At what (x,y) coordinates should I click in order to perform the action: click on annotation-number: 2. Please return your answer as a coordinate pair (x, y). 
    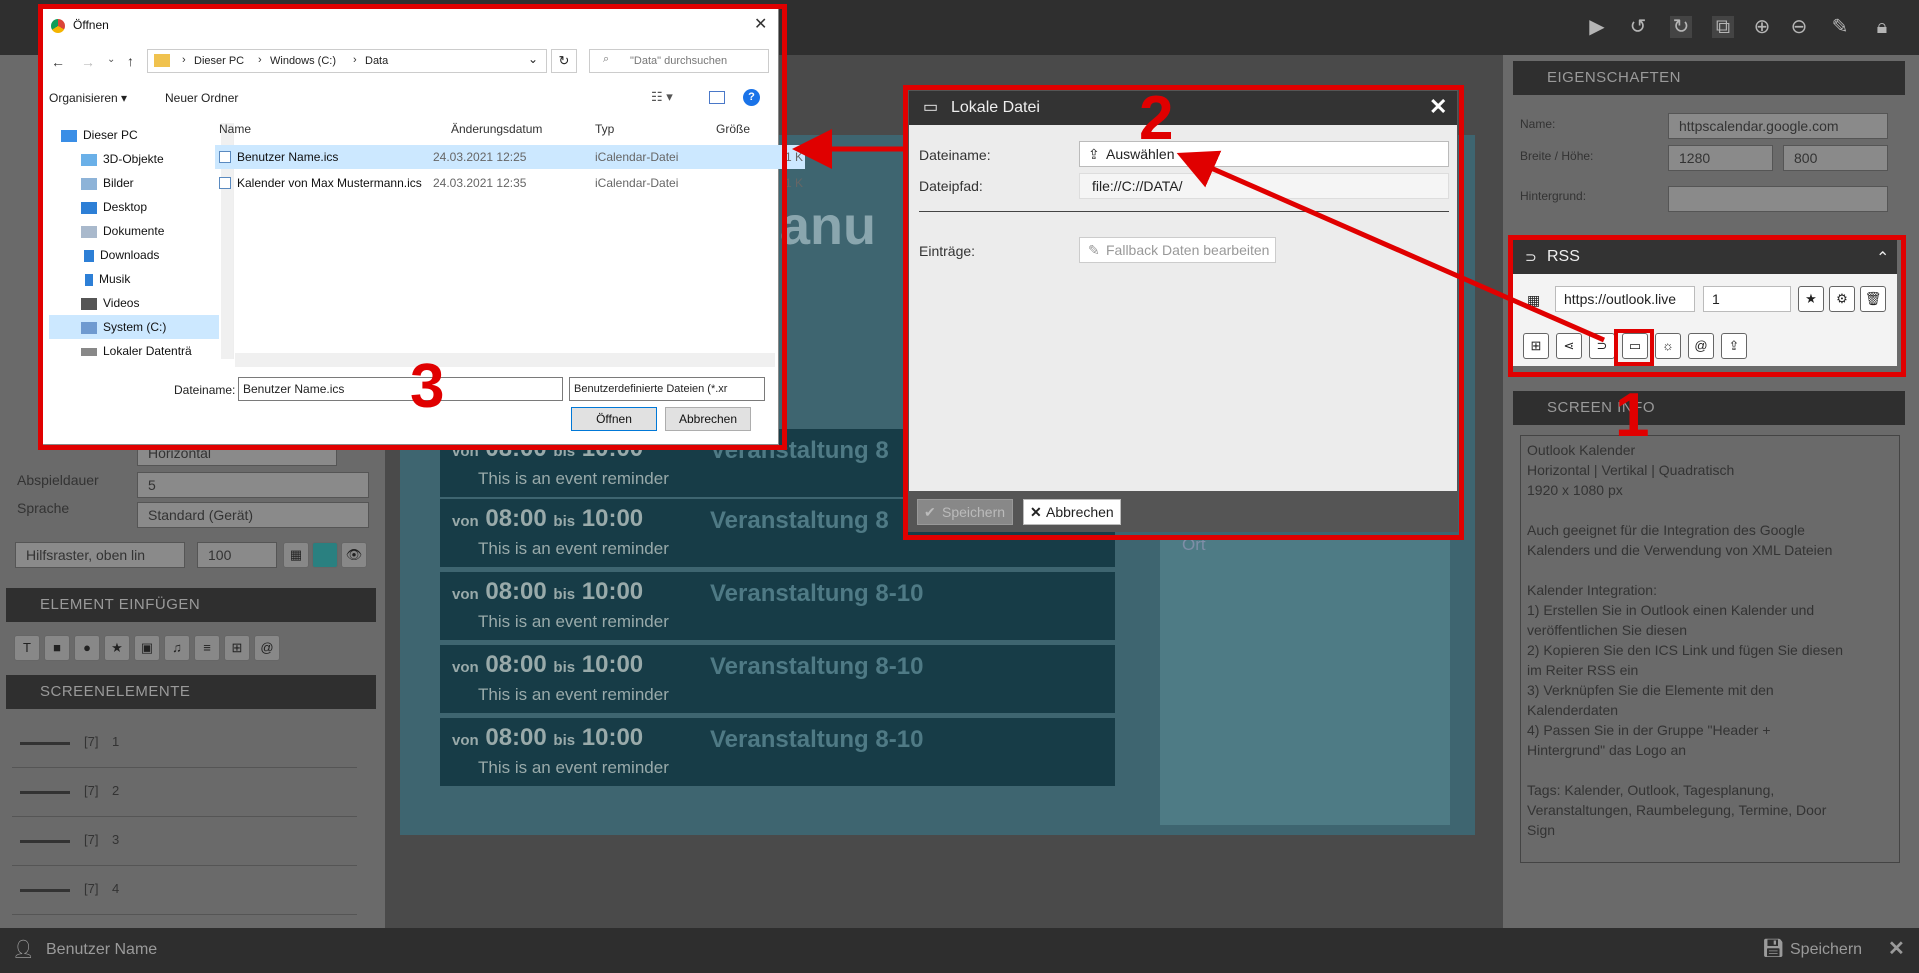
    Looking at the image, I should click on (1156, 118).